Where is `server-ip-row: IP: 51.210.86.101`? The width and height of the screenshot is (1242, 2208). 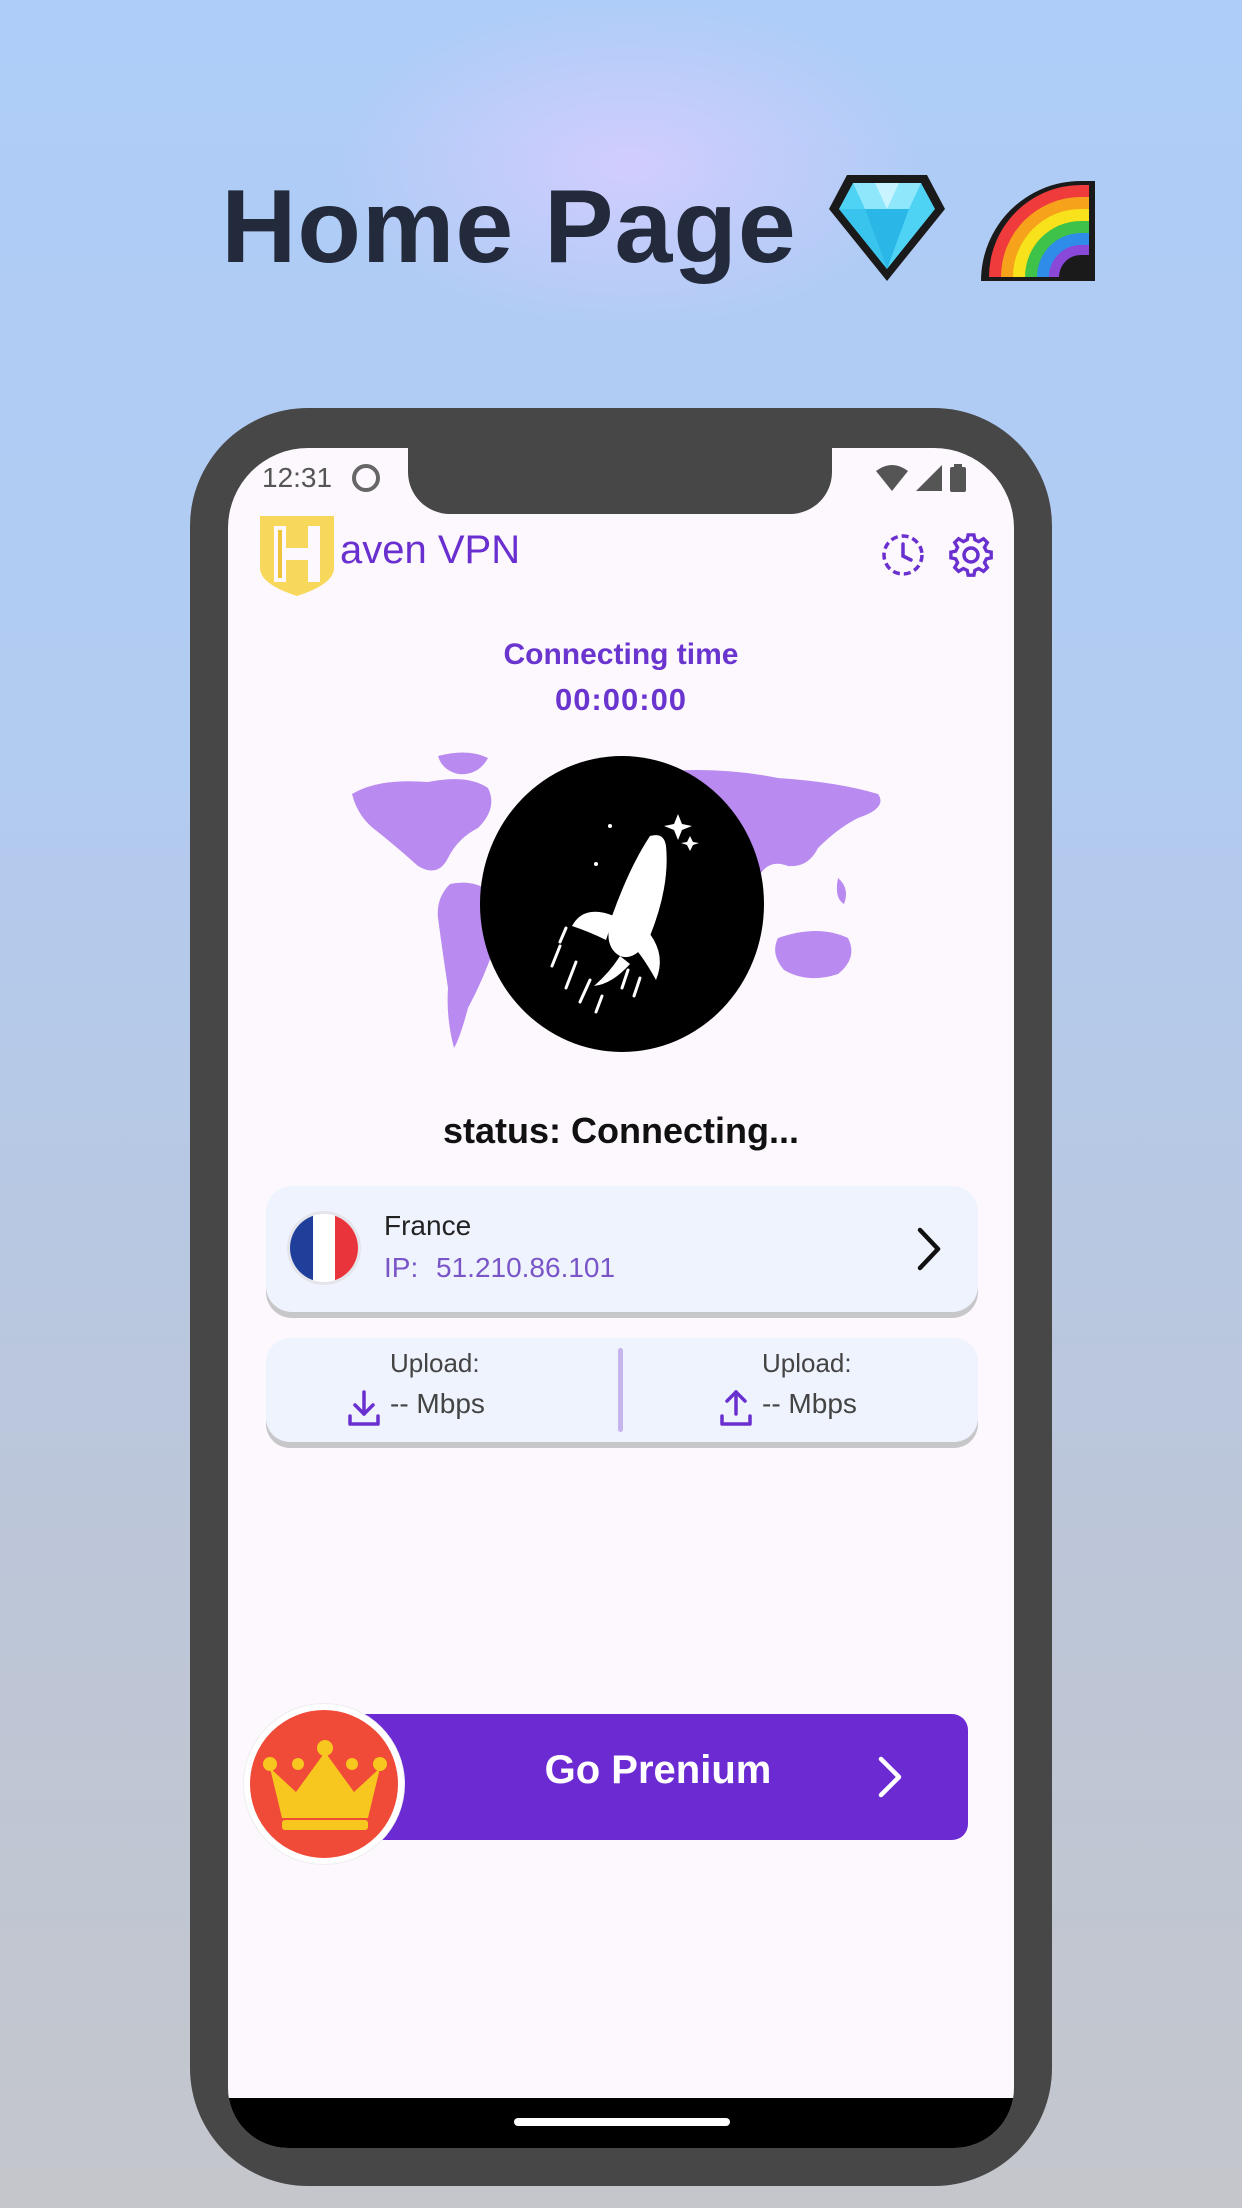 server-ip-row: IP: 51.210.86.101 is located at coordinates (499, 1268).